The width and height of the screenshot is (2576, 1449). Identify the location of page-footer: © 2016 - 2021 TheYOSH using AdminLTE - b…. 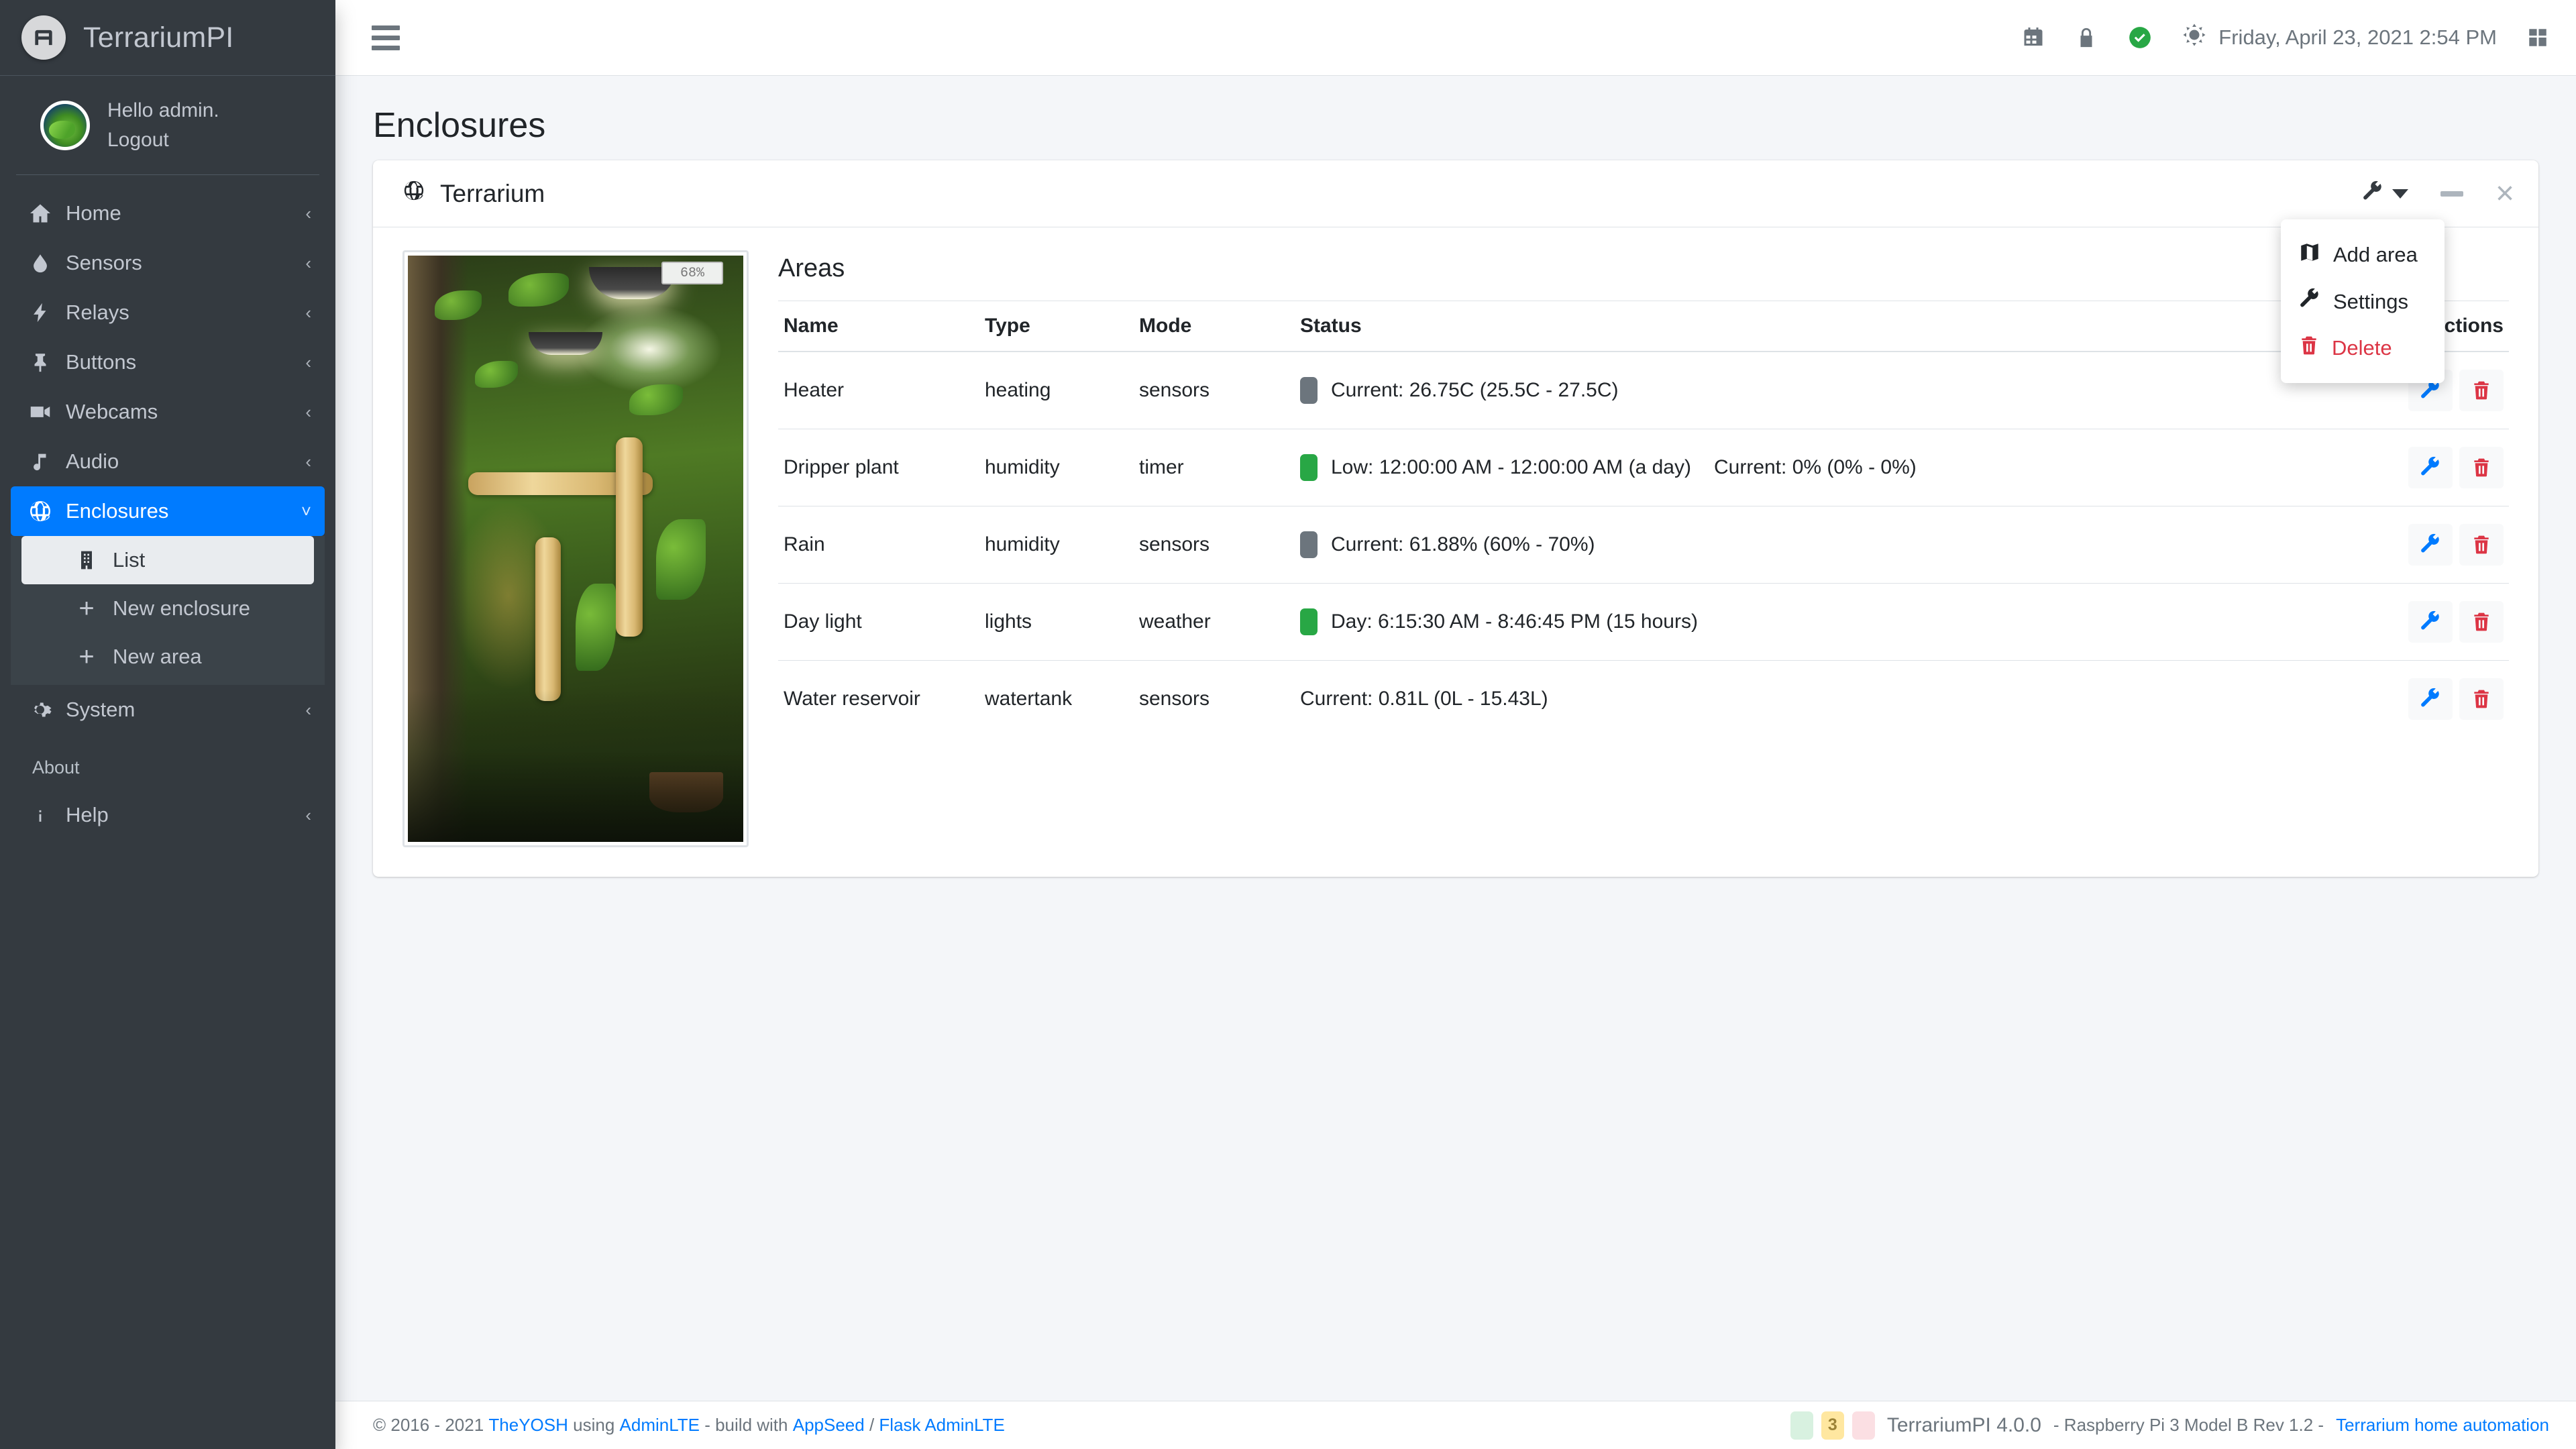
(1455, 1425).